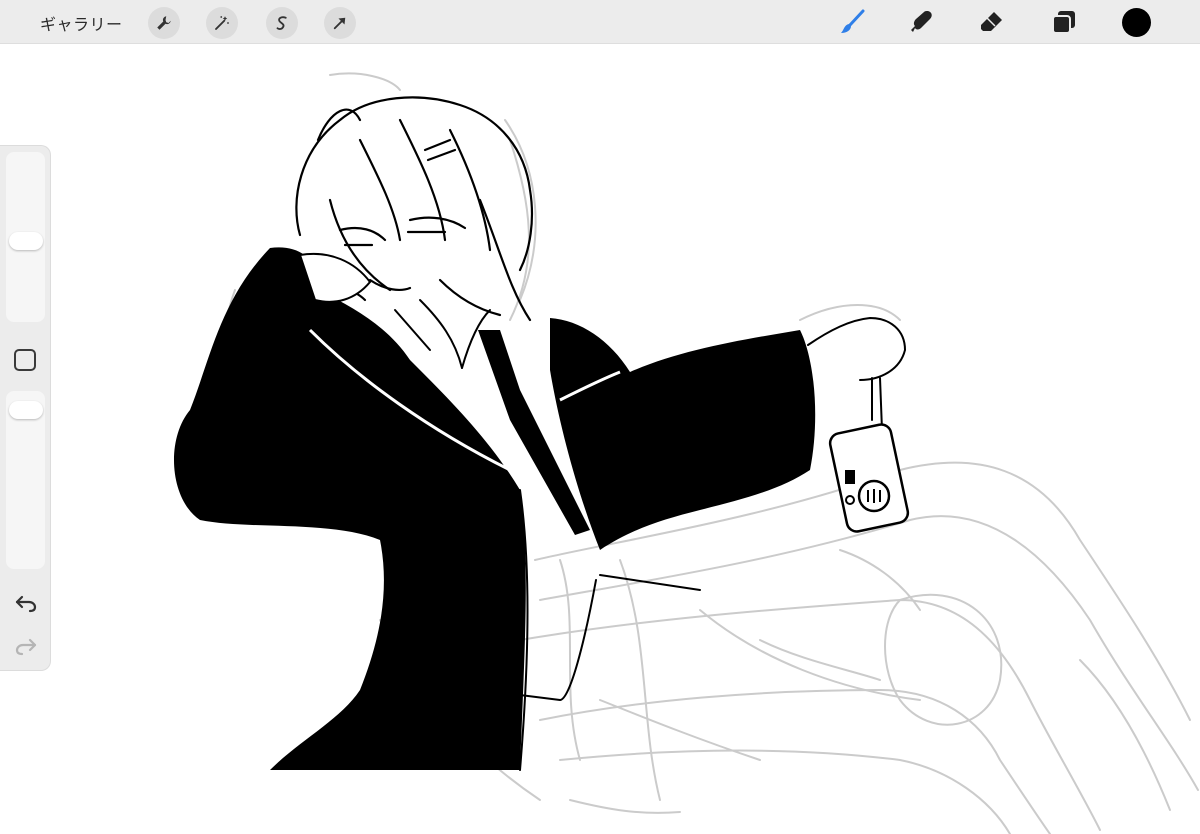  I want to click on wrench-icon, so click(164, 23).